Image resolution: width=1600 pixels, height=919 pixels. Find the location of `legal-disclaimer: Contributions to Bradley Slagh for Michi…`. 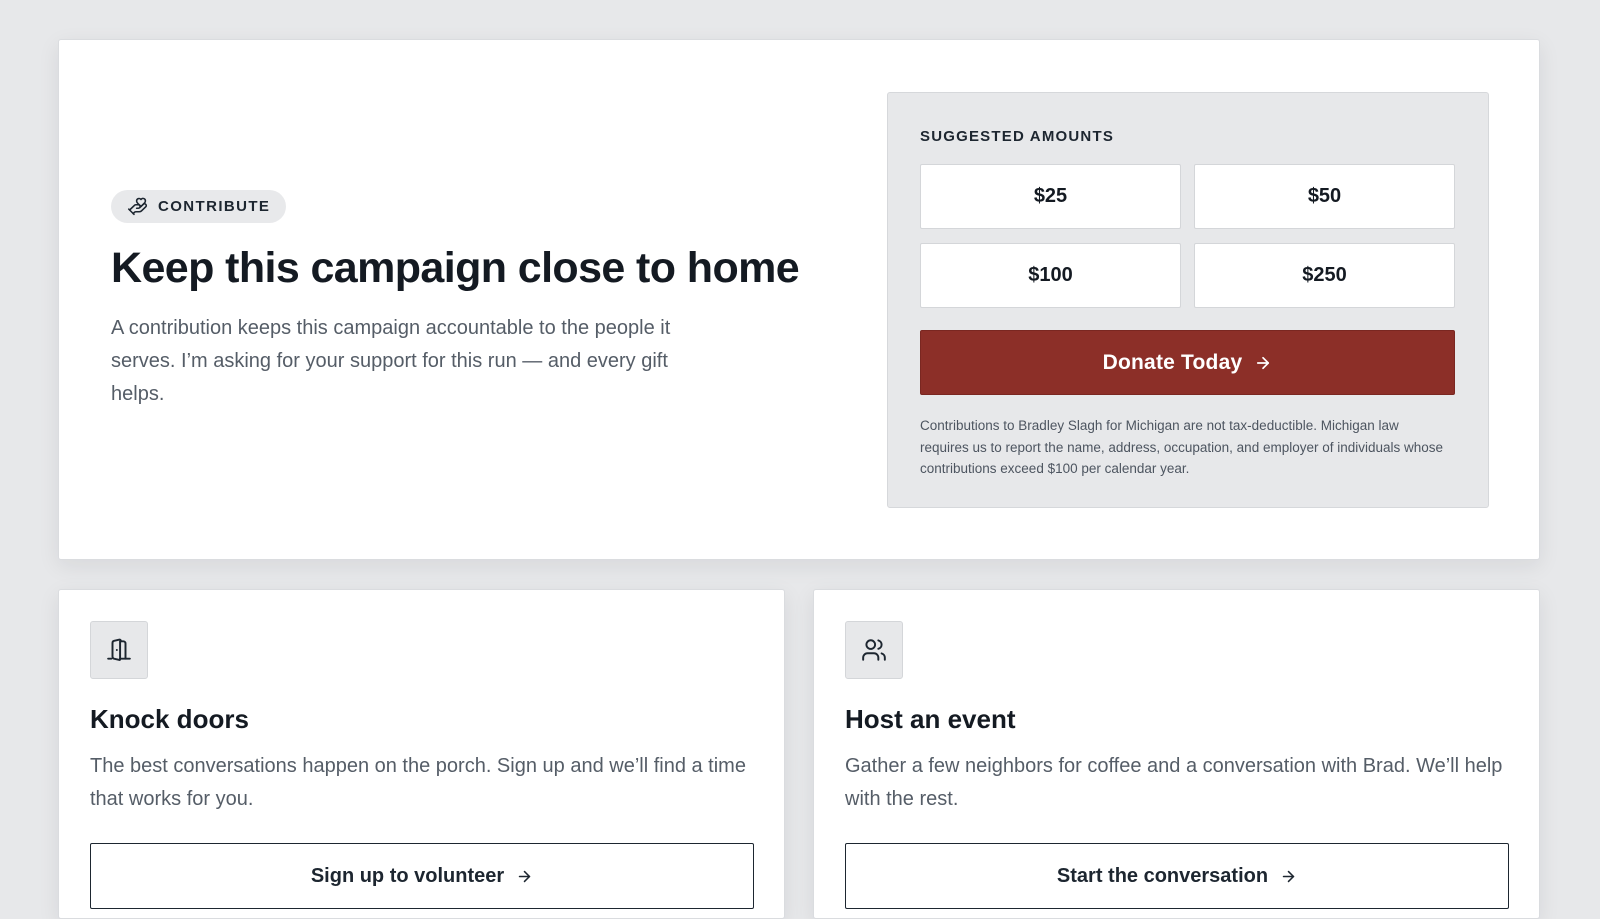

legal-disclaimer: Contributions to Bradley Slagh for Michi… is located at coordinates (1182, 447).